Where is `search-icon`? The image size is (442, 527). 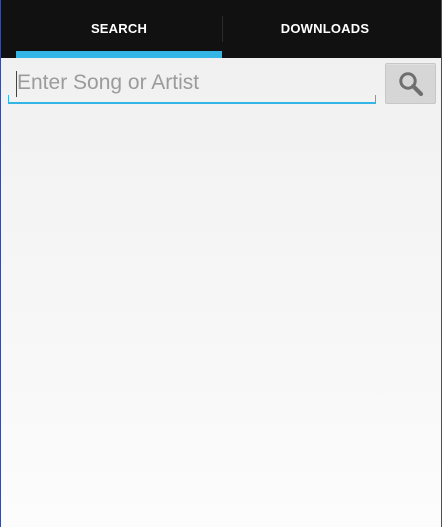 search-icon is located at coordinates (410, 83).